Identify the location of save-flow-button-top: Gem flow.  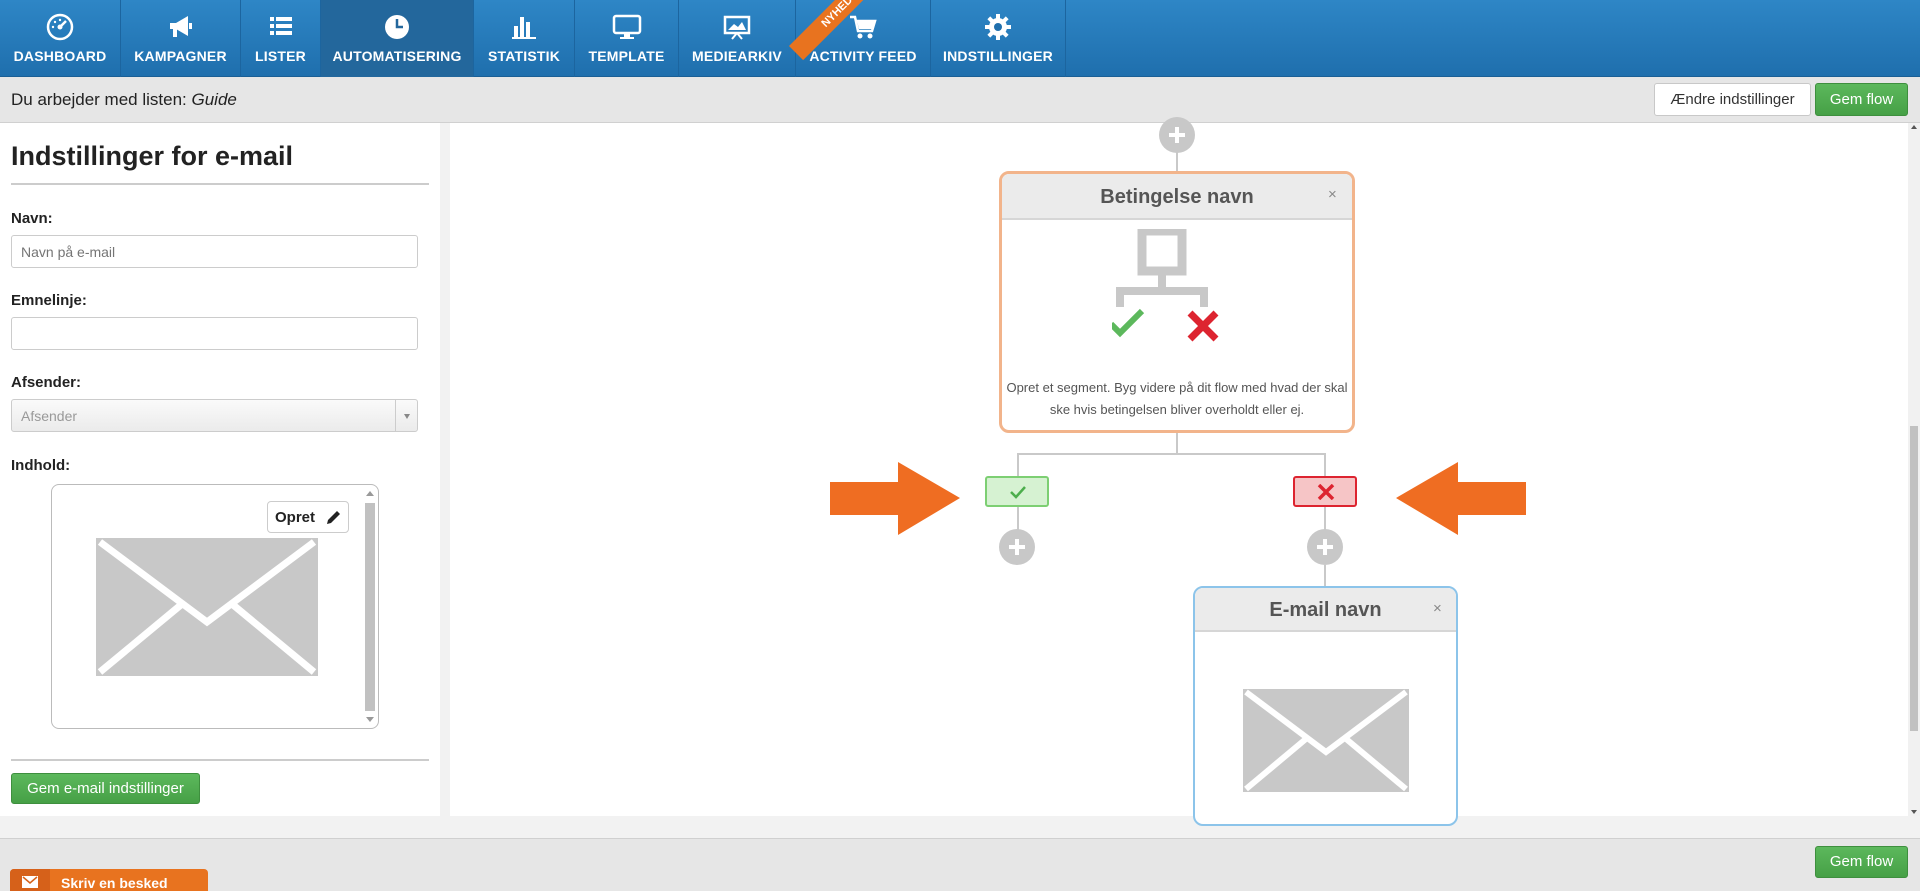
(1861, 99).